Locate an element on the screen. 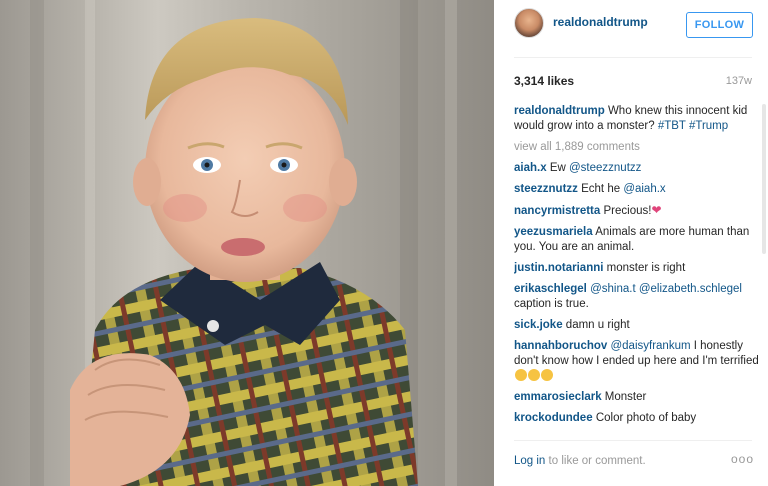 The height and width of the screenshot is (486, 768). login-prompt: Log in to like or comment. is located at coordinates (580, 461).